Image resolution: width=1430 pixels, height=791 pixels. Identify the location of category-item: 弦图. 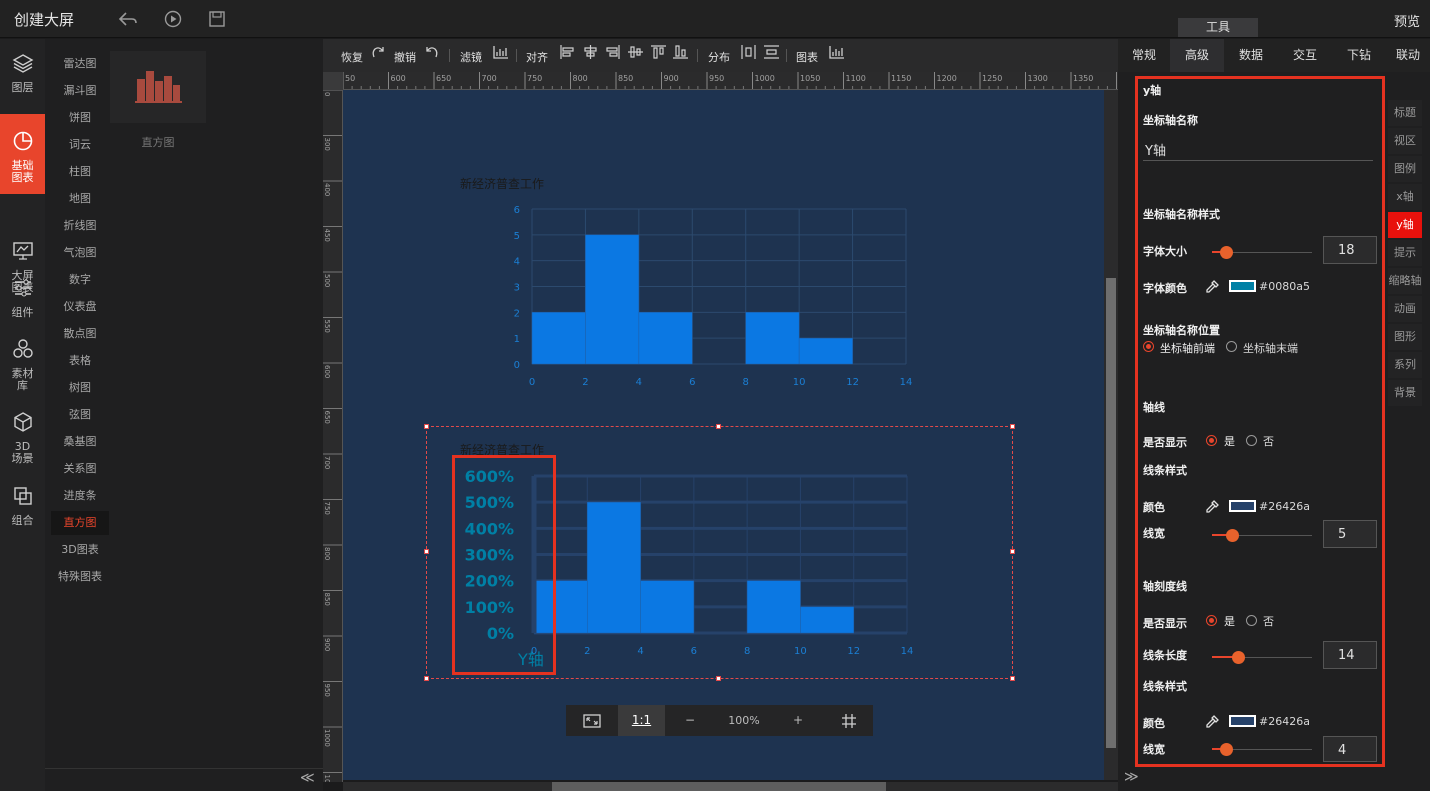
(80, 415).